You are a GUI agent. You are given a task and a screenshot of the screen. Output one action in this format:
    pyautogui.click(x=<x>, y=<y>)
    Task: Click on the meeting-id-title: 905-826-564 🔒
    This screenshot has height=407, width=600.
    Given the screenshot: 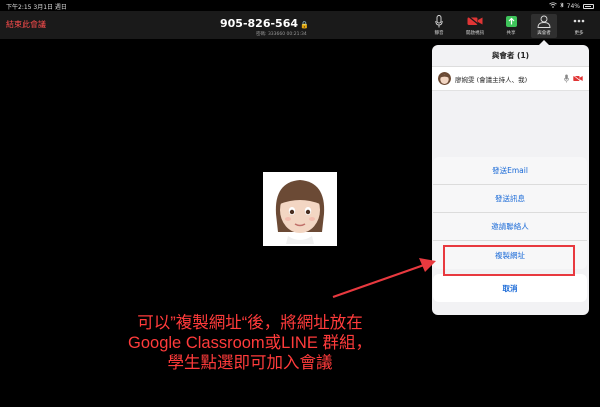 What is the action you would take?
    pyautogui.click(x=264, y=23)
    